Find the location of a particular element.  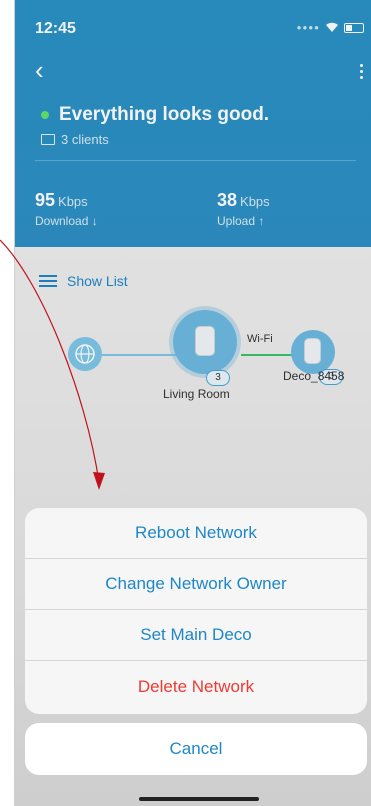

annotation-arrow-icon is located at coordinates (52, 364).